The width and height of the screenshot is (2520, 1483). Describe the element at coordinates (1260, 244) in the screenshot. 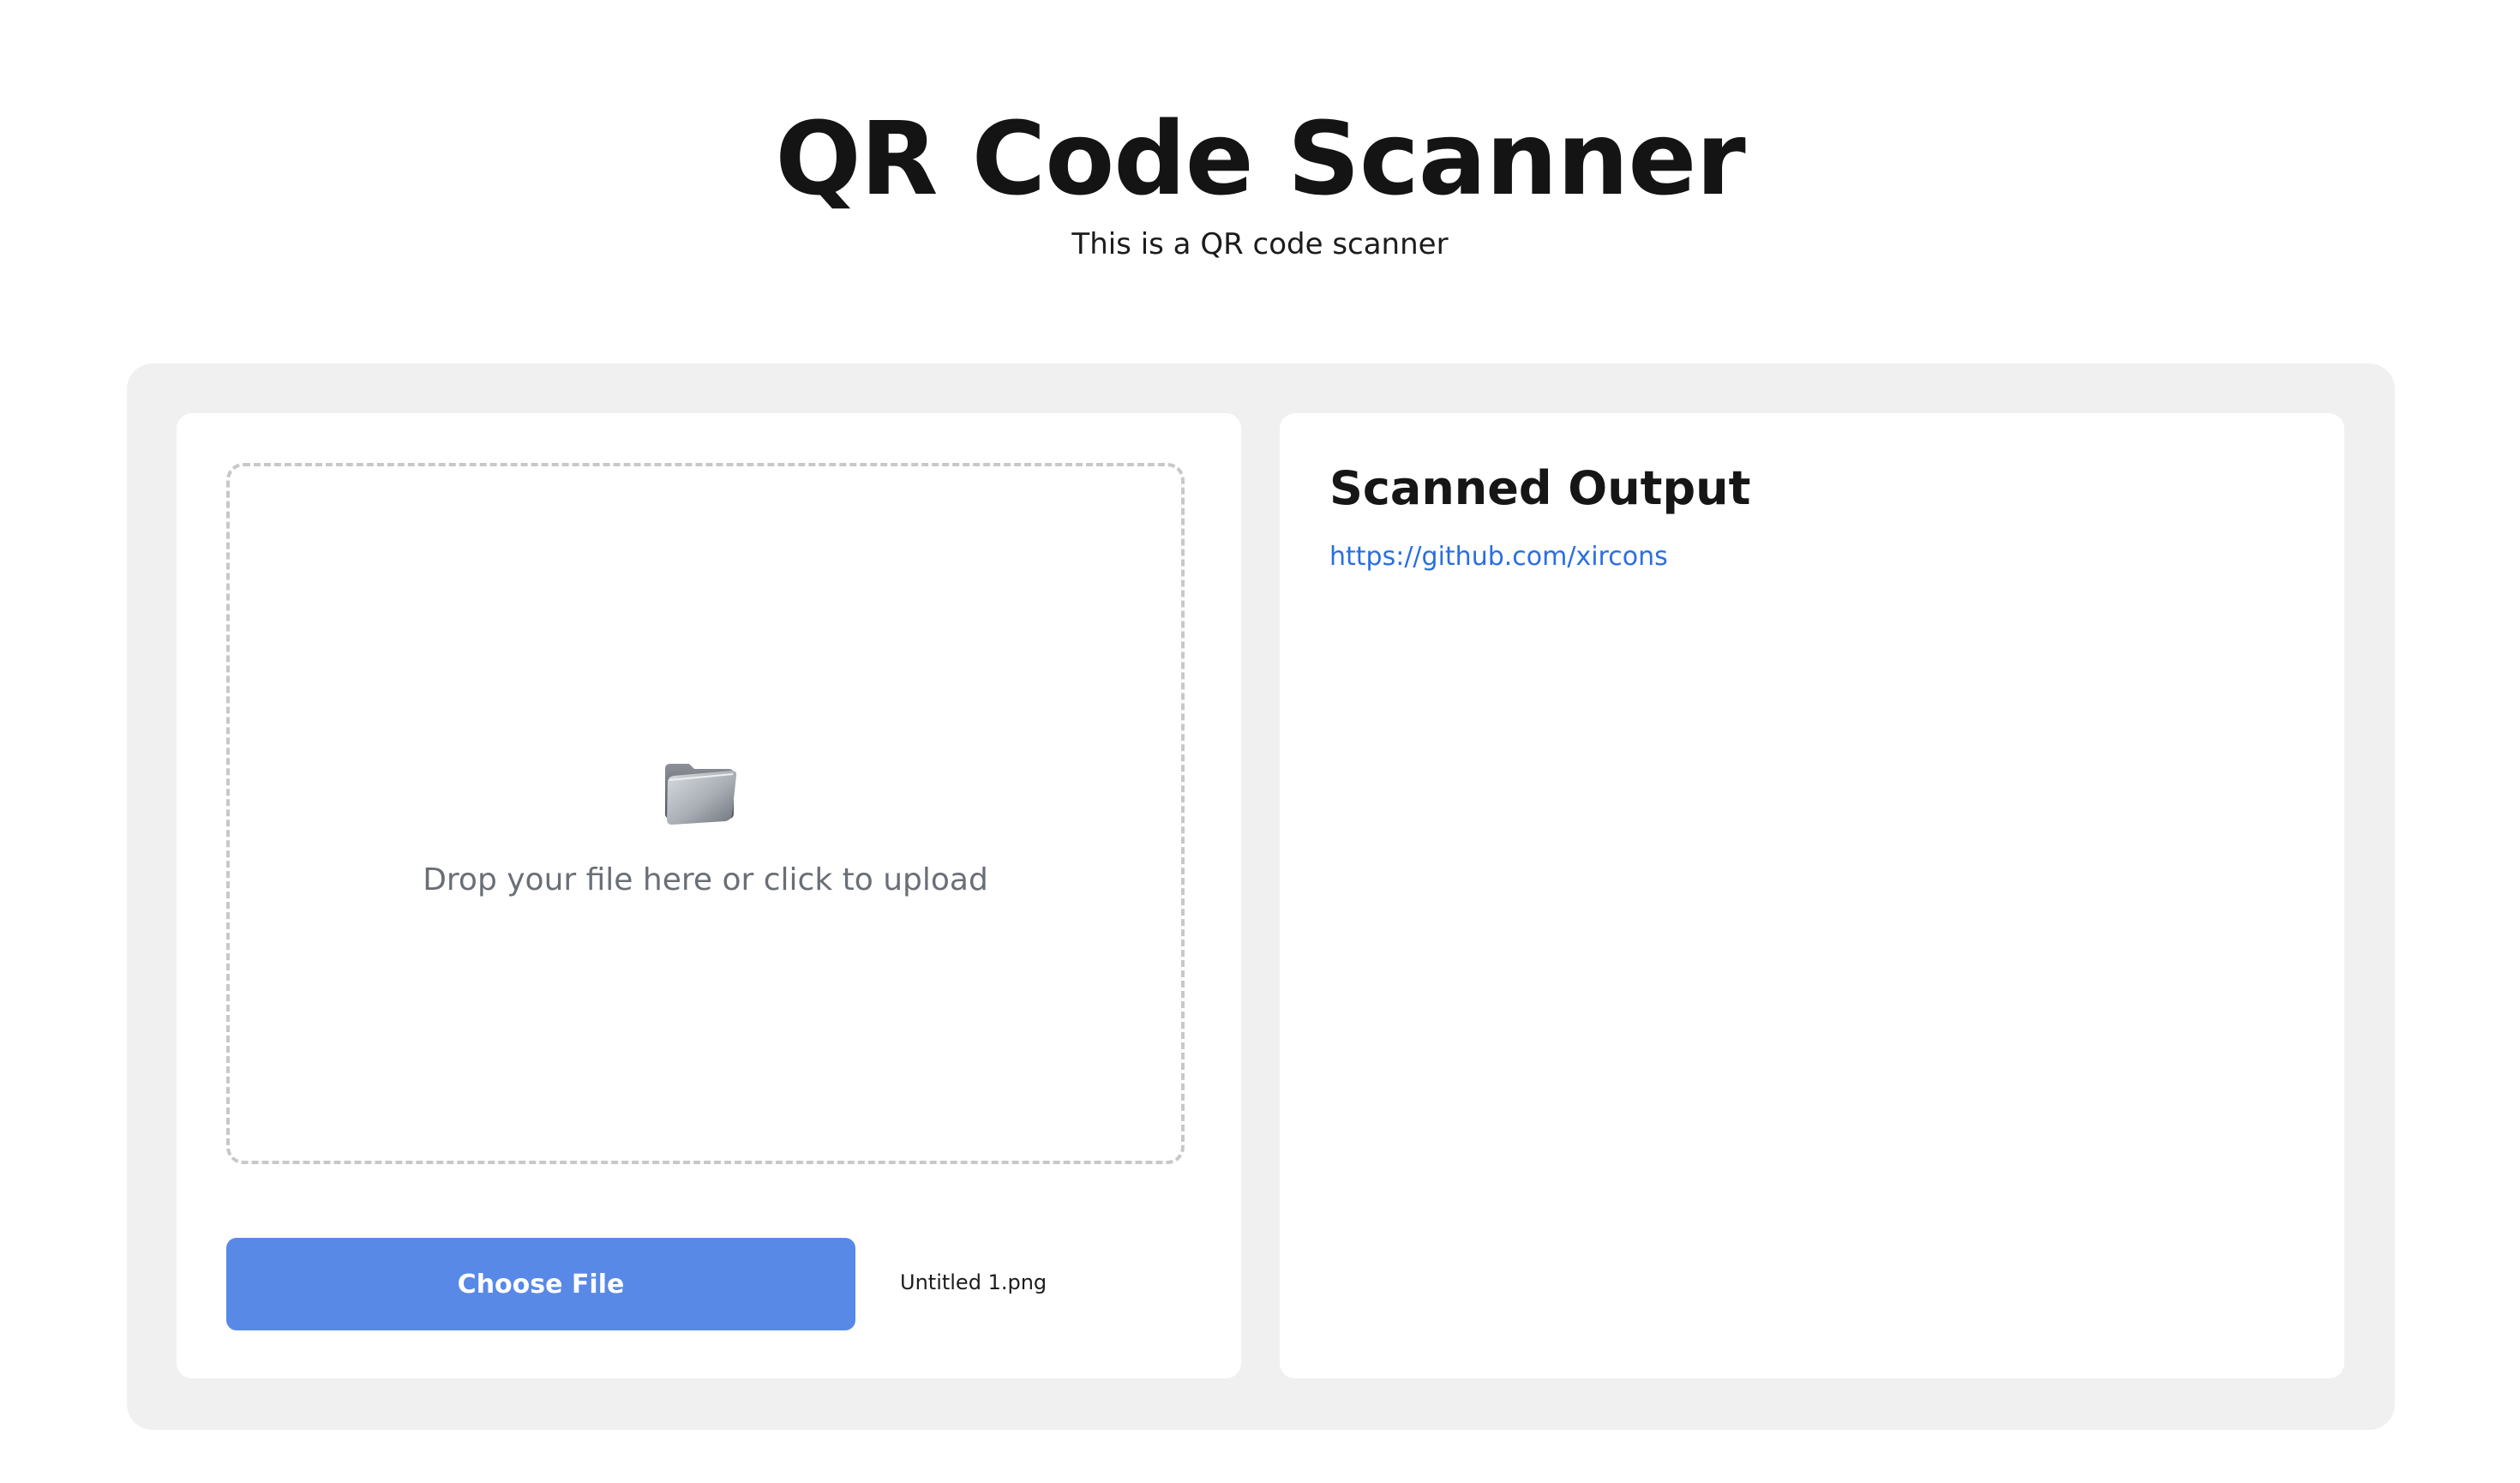

I see `page-subtitle: This is a QR code scanner` at that location.